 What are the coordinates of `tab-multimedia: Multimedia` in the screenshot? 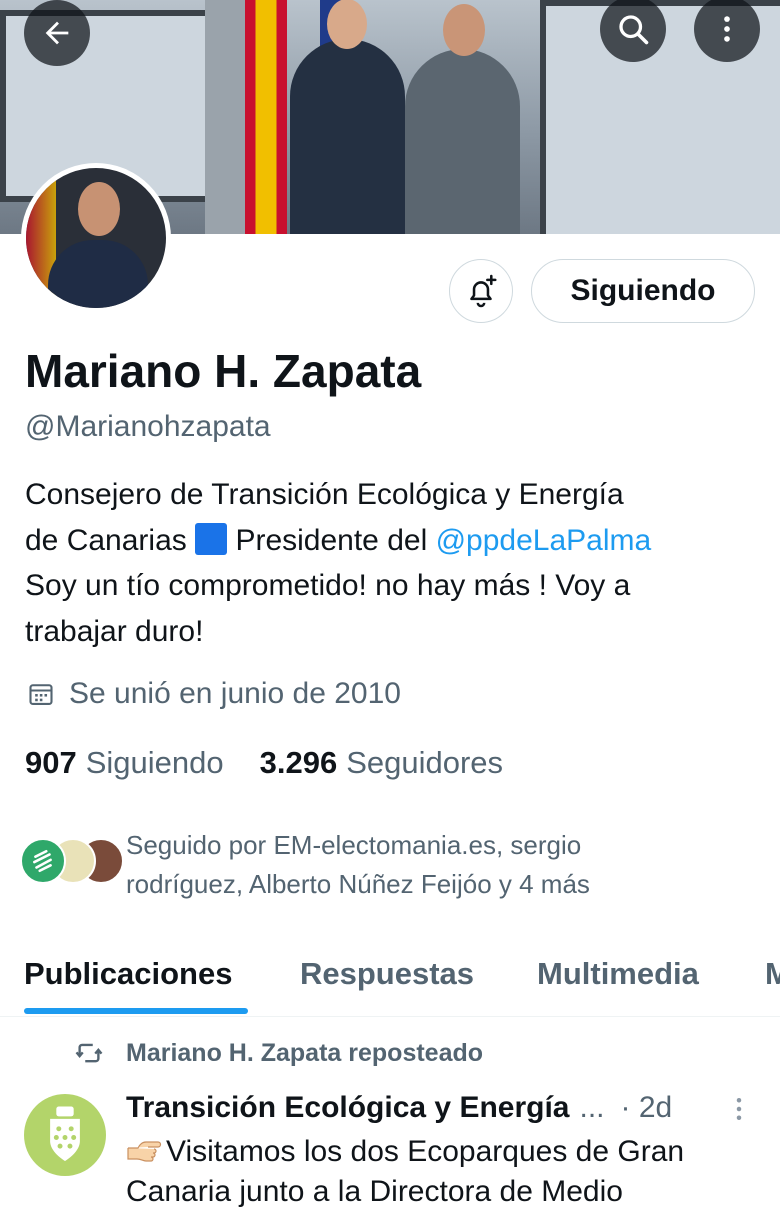 It's located at (618, 974).